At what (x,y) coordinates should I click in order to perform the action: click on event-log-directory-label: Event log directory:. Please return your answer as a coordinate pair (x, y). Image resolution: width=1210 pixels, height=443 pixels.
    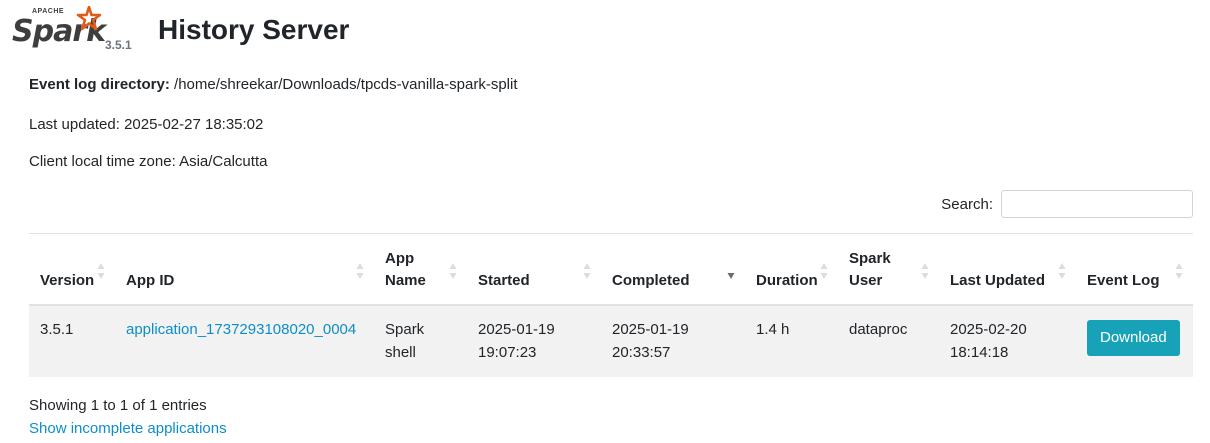
    Looking at the image, I should click on (99, 84).